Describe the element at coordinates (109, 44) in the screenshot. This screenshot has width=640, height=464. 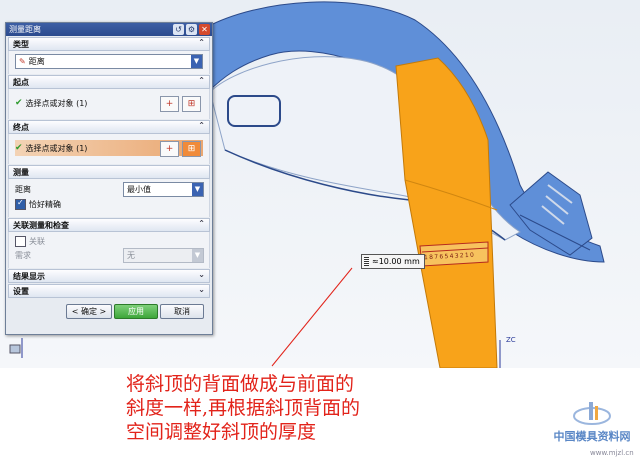
I see `section-type: 类型 ⌃` at that location.